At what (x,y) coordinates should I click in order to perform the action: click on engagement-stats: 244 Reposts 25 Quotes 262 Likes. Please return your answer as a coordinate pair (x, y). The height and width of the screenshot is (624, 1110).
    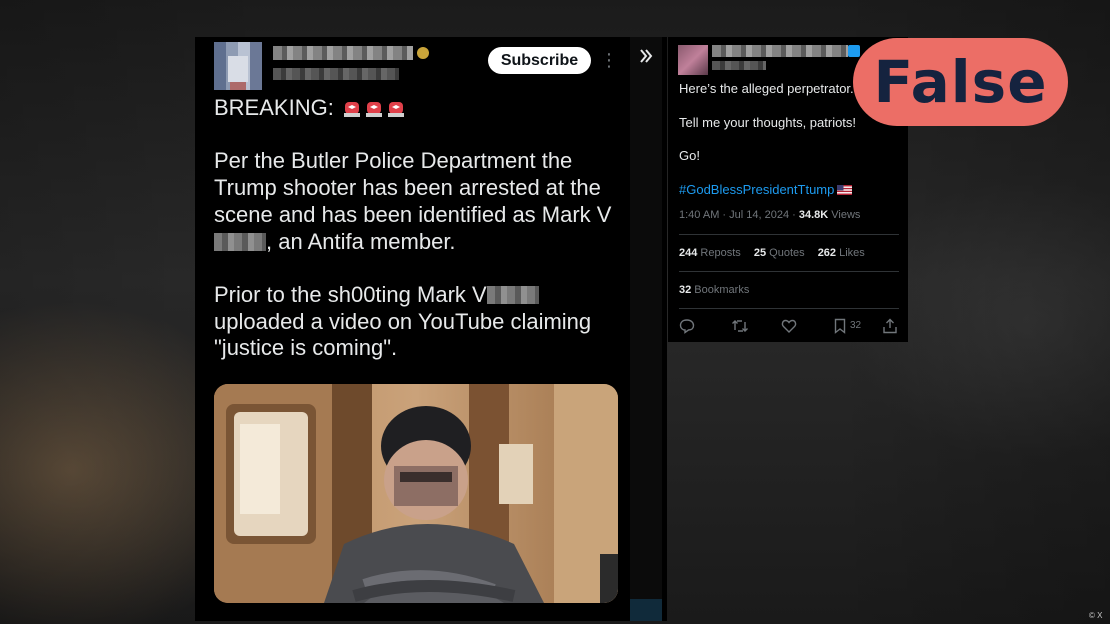
    Looking at the image, I should click on (777, 253).